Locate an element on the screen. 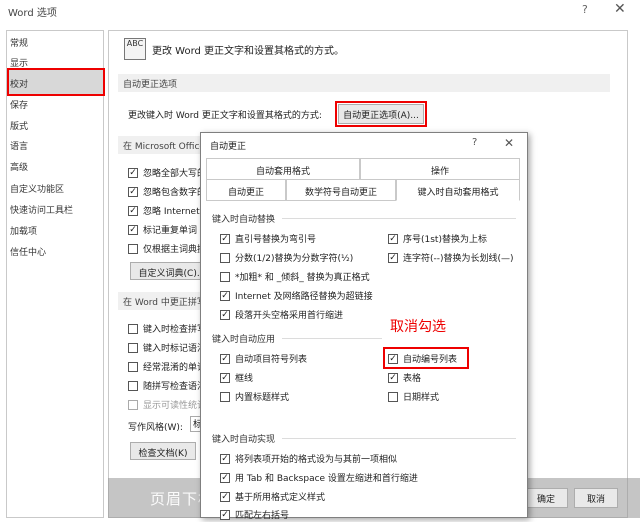 The width and height of the screenshot is (640, 522). section-word-spelling: 在 Word 中更正拼写和语法时 is located at coordinates (163, 301).